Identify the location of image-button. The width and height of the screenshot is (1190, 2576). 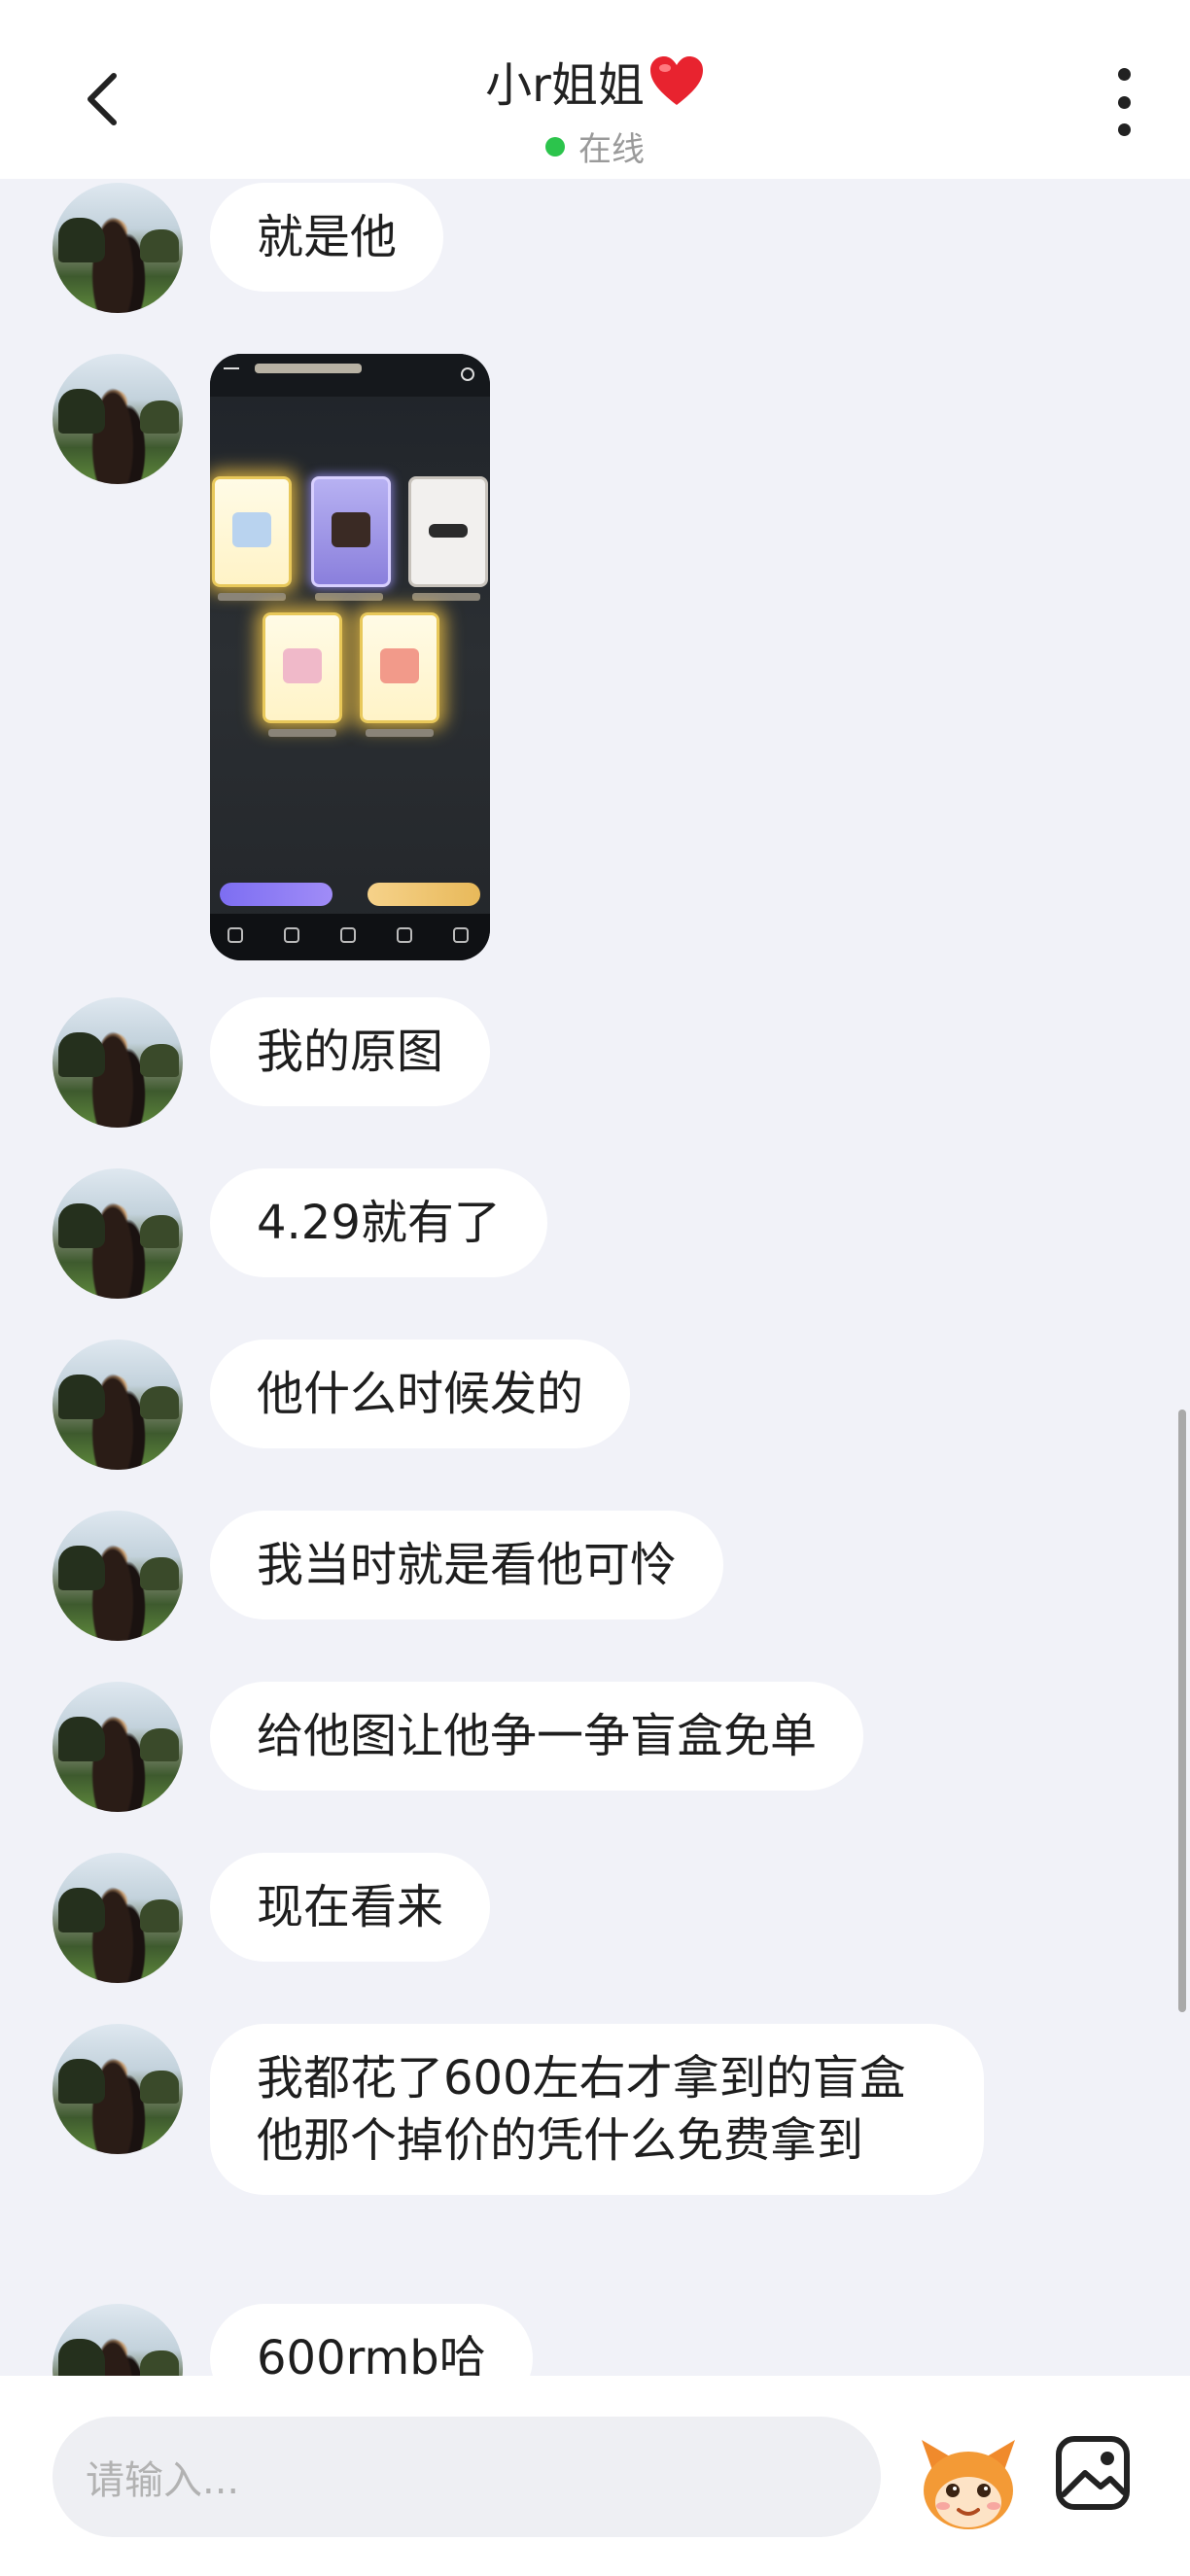
(1093, 2473).